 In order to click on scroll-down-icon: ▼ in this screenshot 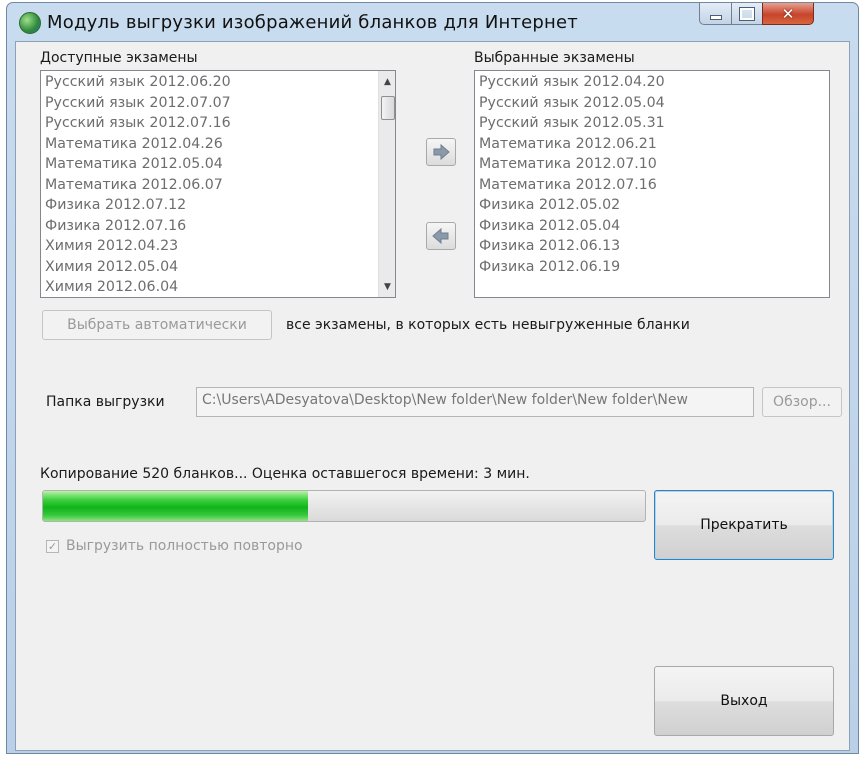, I will do `click(387, 286)`.